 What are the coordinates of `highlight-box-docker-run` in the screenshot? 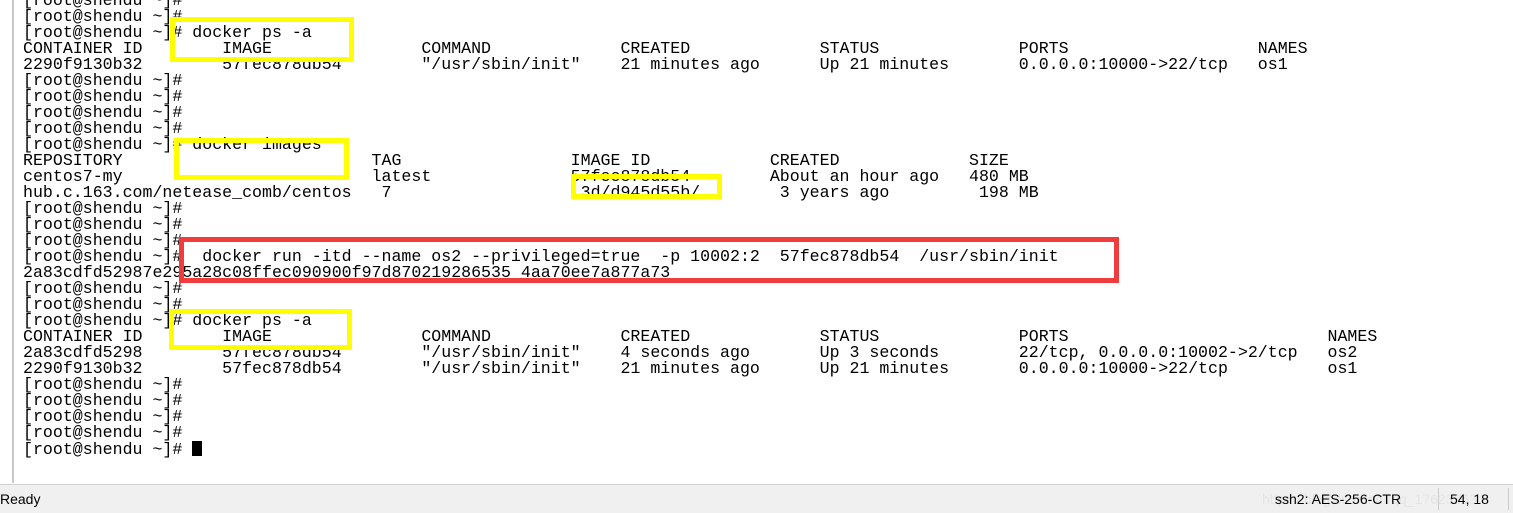 It's located at (649, 260).